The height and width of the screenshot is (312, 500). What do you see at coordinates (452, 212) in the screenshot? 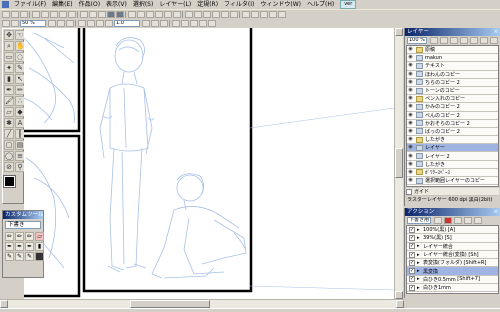
I see `action-panel-titlebar: アクション ×` at bounding box center [452, 212].